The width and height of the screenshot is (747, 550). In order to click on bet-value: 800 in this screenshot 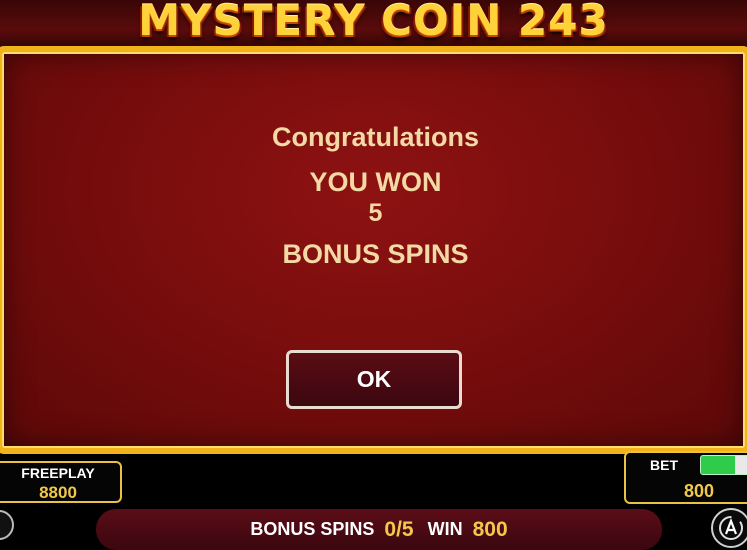, I will do `click(699, 491)`.